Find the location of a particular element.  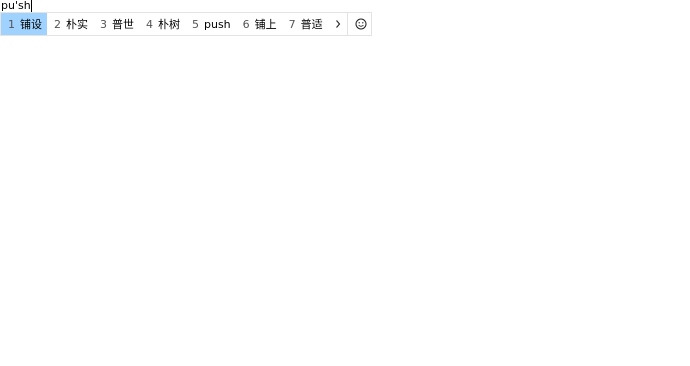

chevron-left-icon is located at coordinates (319, 24).